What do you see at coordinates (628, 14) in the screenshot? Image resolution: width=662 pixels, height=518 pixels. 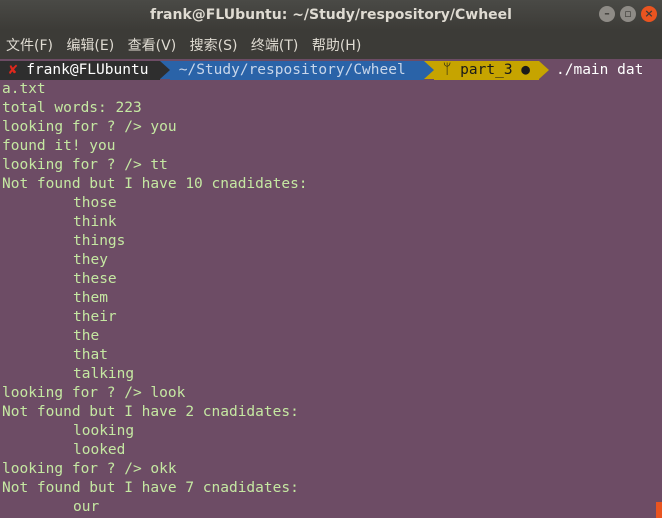 I see `maximize-icon: ▫` at bounding box center [628, 14].